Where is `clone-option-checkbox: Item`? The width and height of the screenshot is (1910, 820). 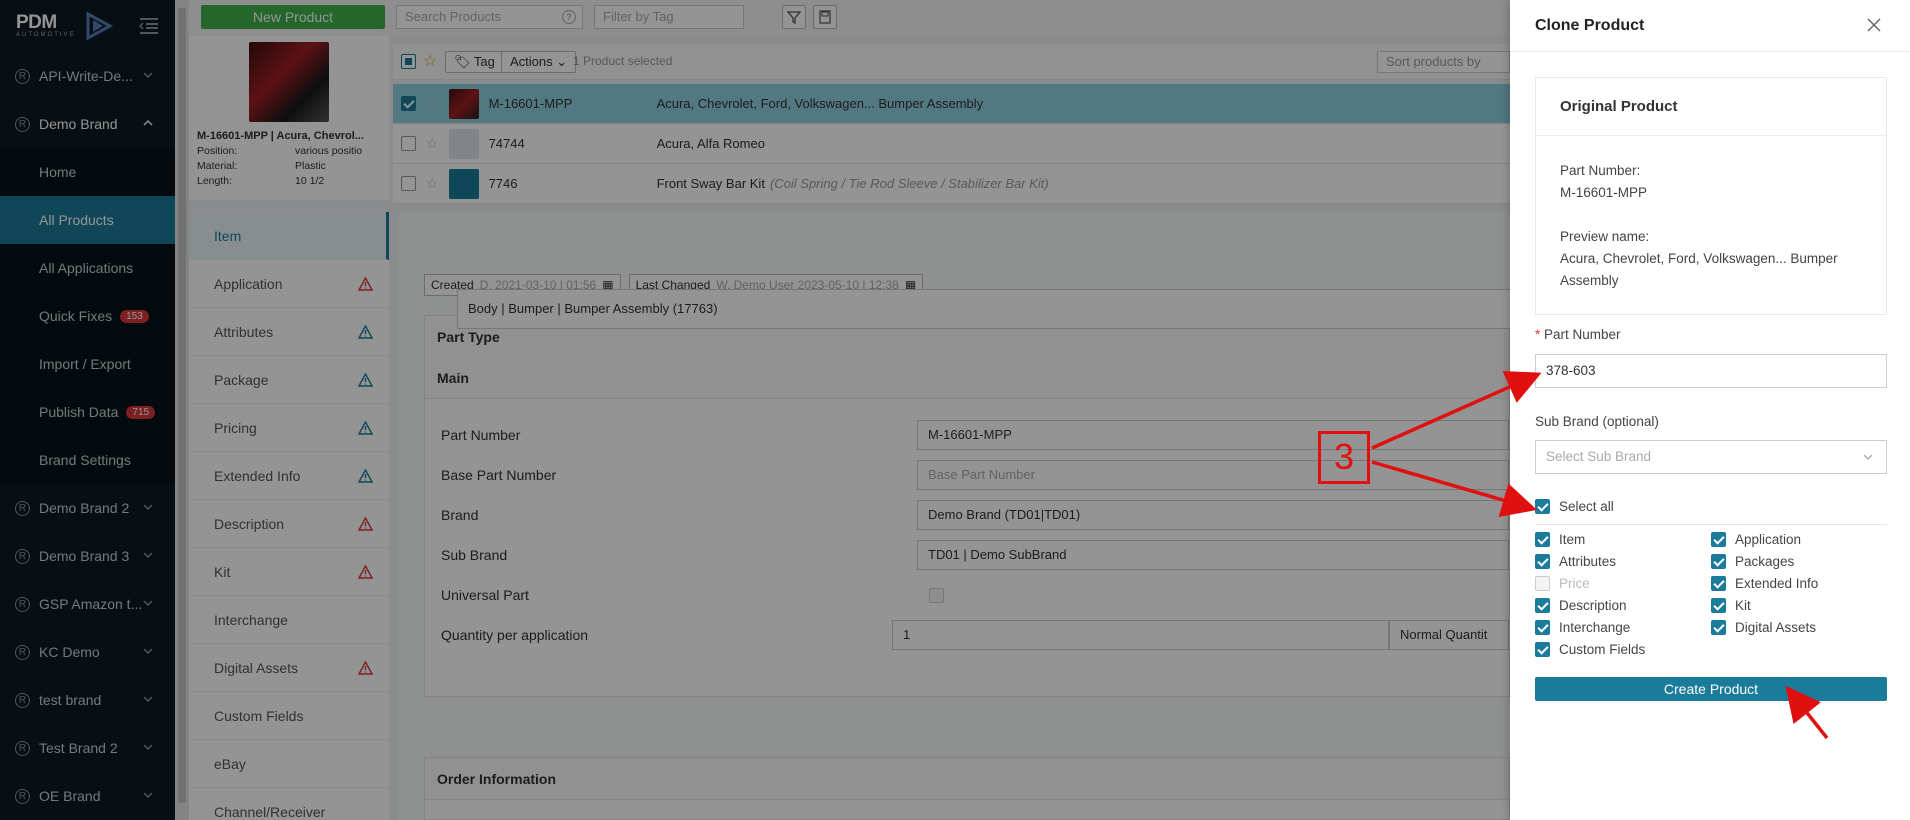
clone-option-checkbox: Item is located at coordinates (1560, 539).